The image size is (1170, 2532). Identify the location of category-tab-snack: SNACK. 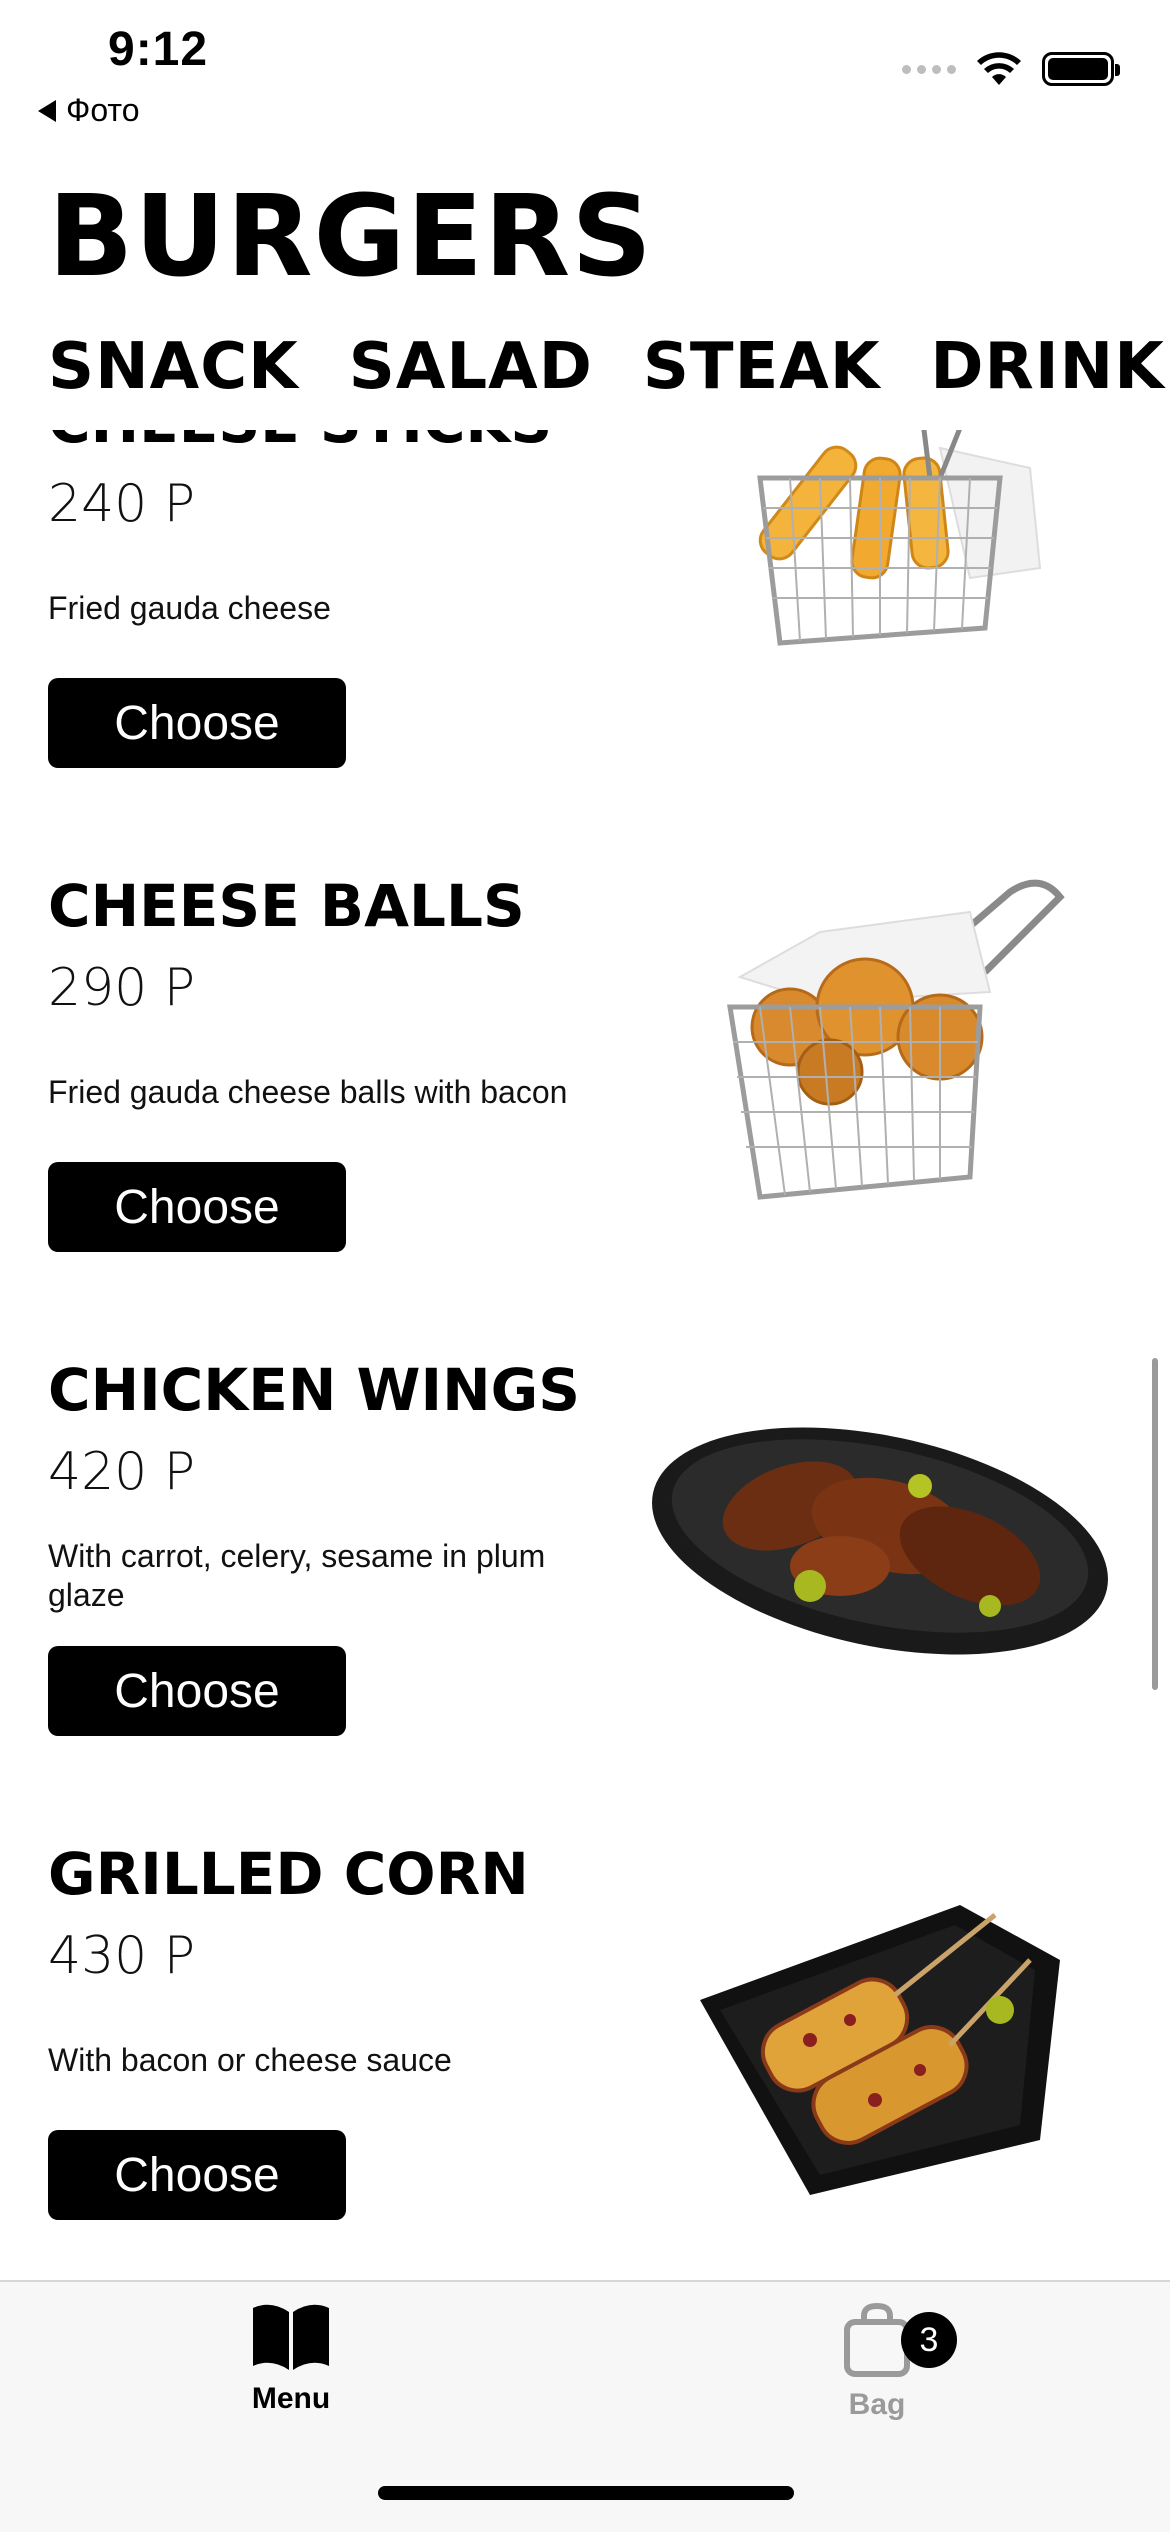
(173, 367).